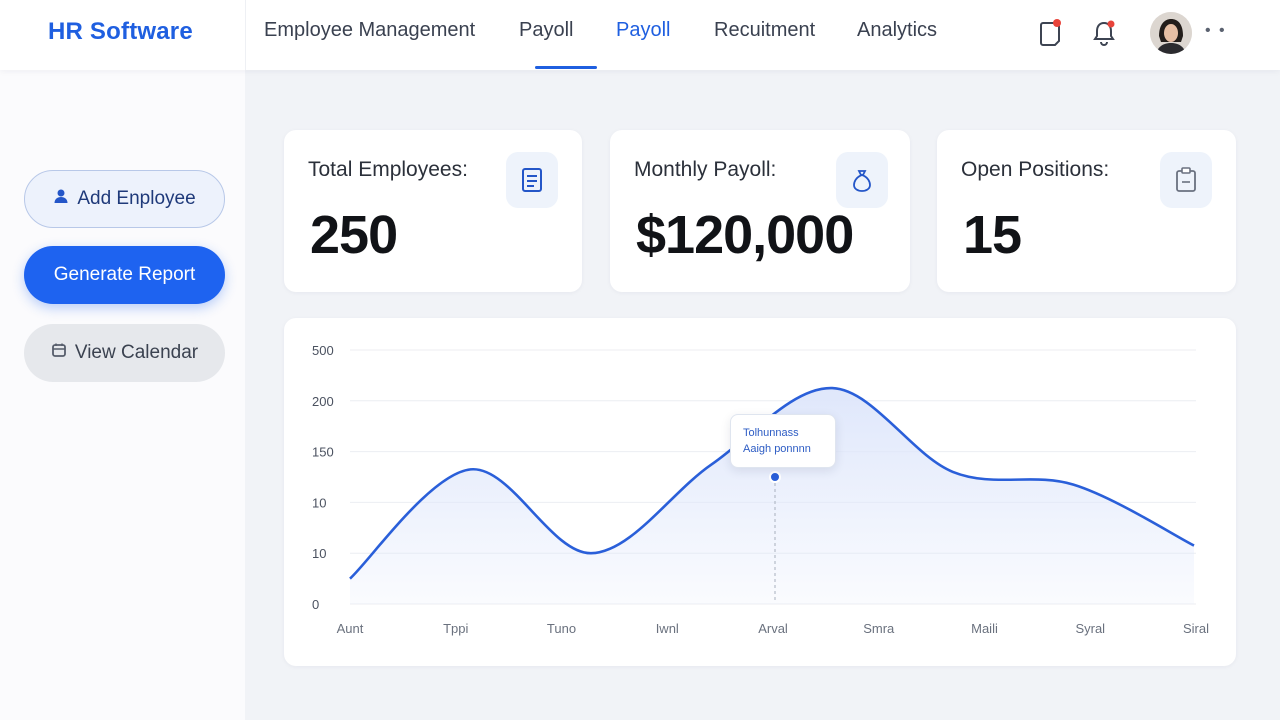  What do you see at coordinates (369, 30) in the screenshot?
I see `nav-item-employee-management: Employee Management` at bounding box center [369, 30].